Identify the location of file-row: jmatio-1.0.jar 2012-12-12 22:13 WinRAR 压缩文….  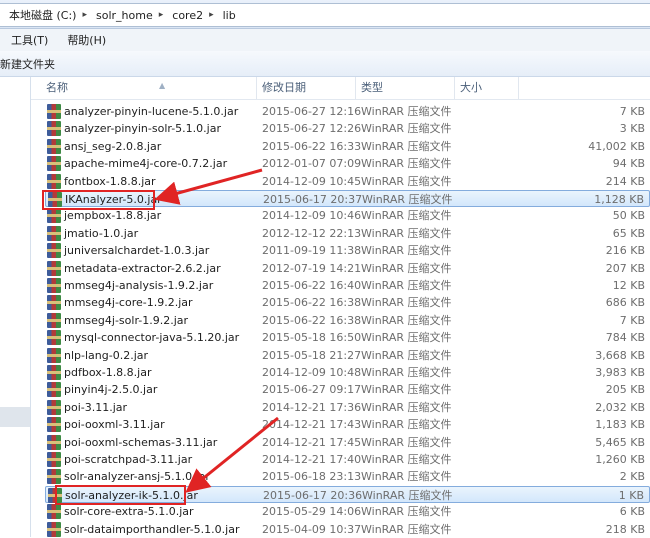
(347, 233).